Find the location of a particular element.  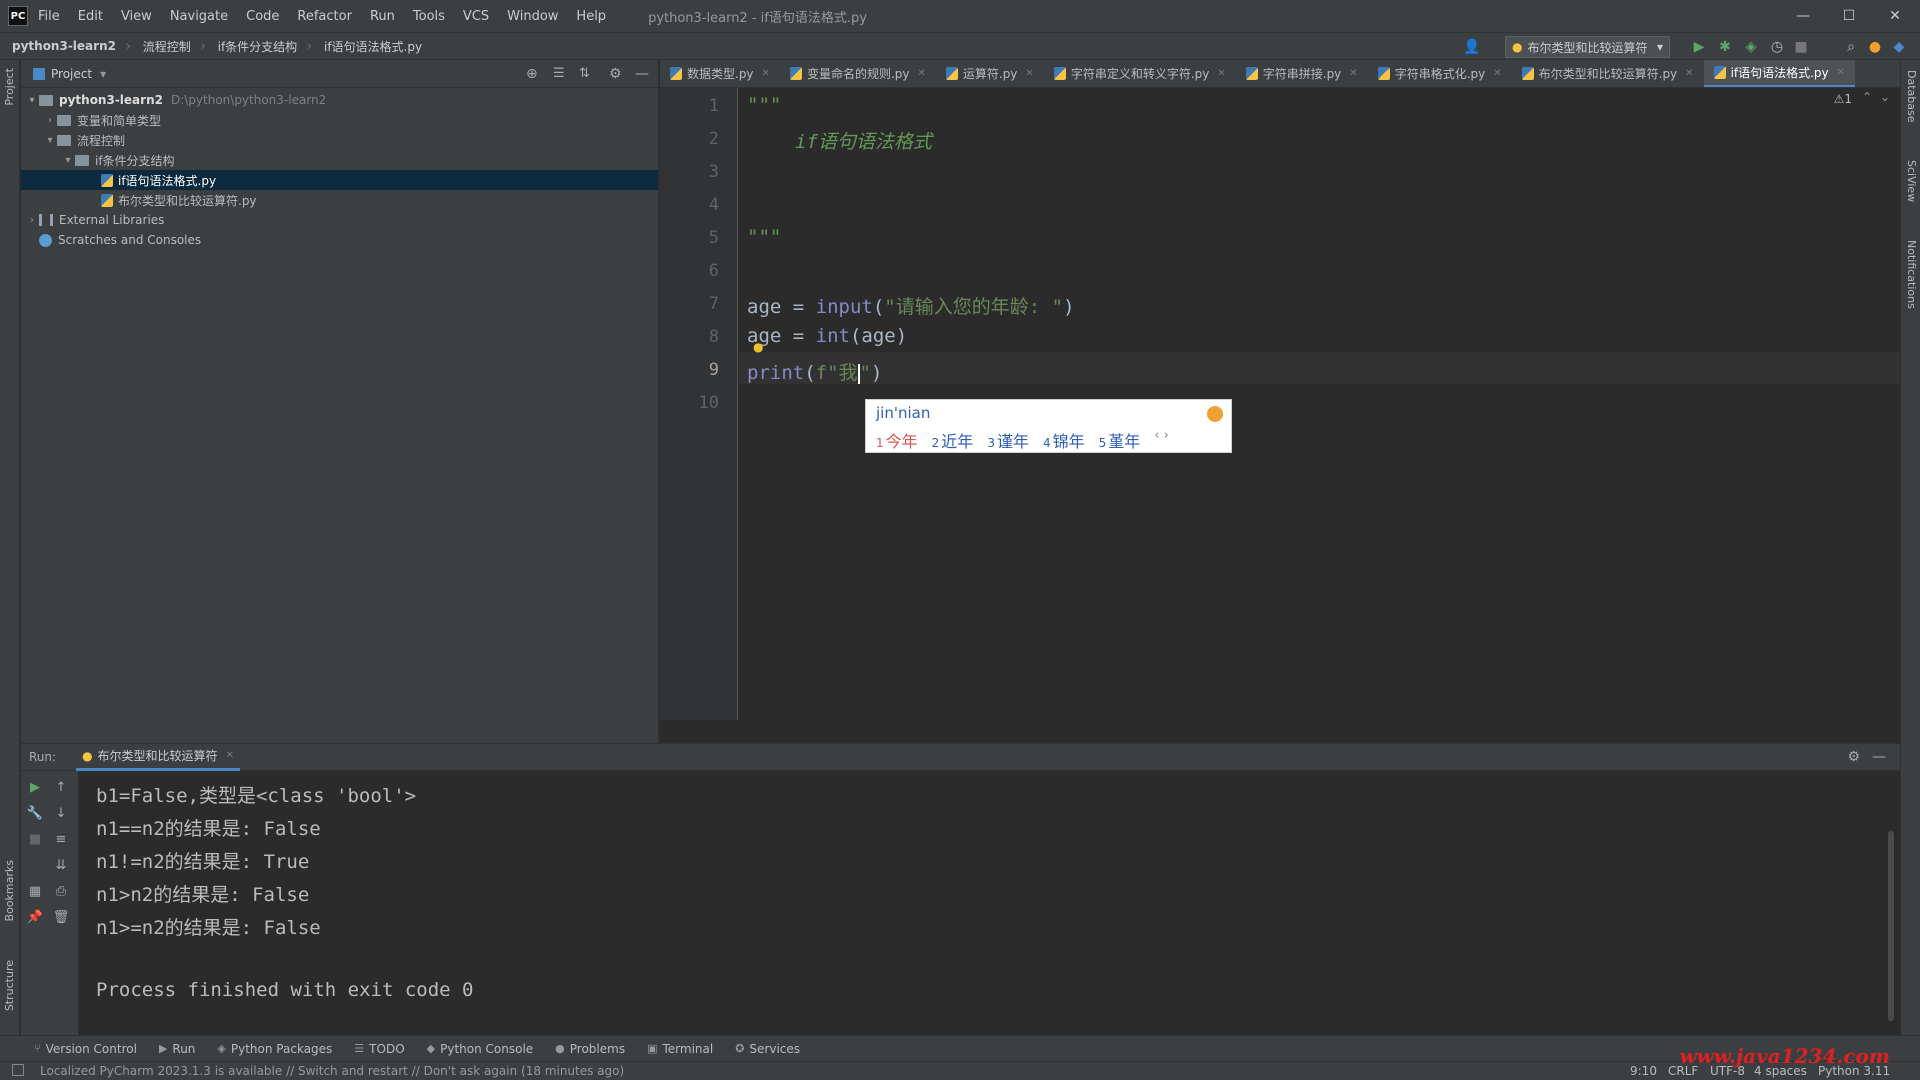

bookmarks-tool-button: Bookmarks is located at coordinates (9, 890).